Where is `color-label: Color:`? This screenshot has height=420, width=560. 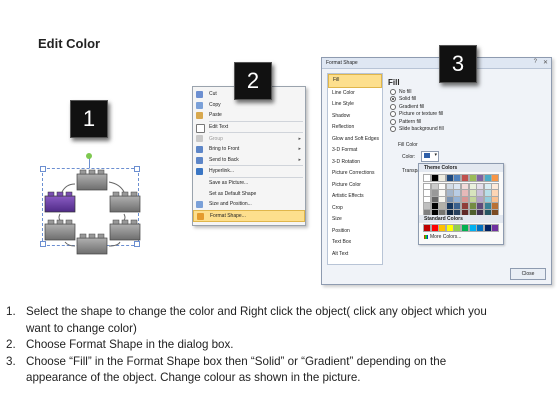 color-label: Color: is located at coordinates (409, 157).